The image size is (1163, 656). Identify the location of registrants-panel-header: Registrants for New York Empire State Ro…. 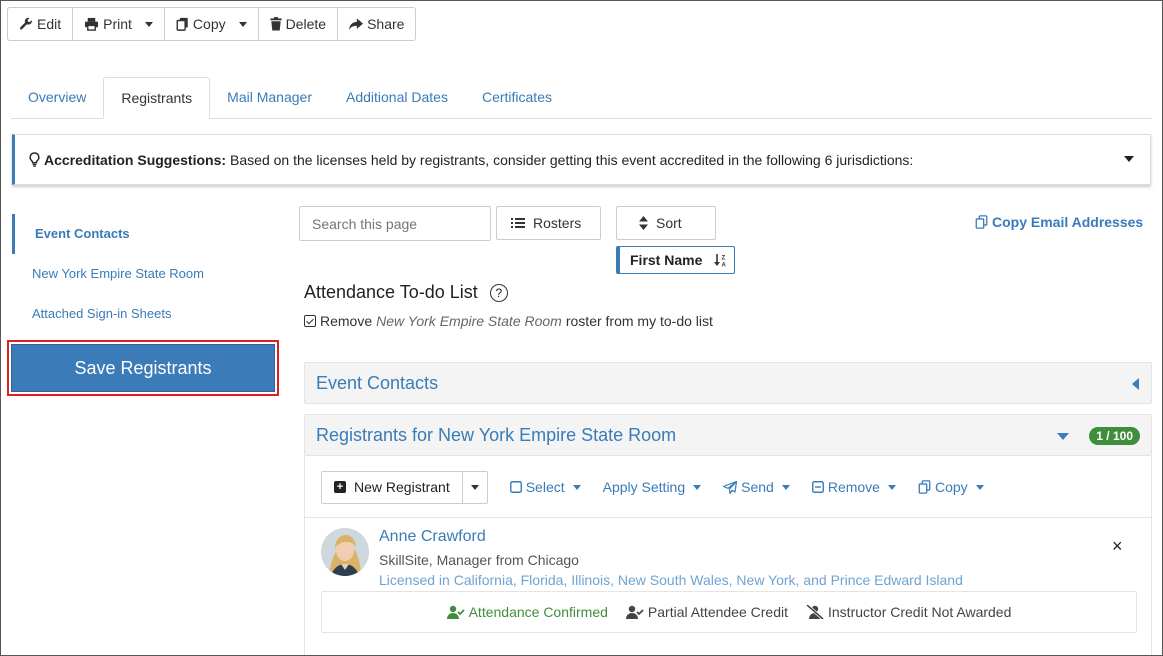
(728, 435).